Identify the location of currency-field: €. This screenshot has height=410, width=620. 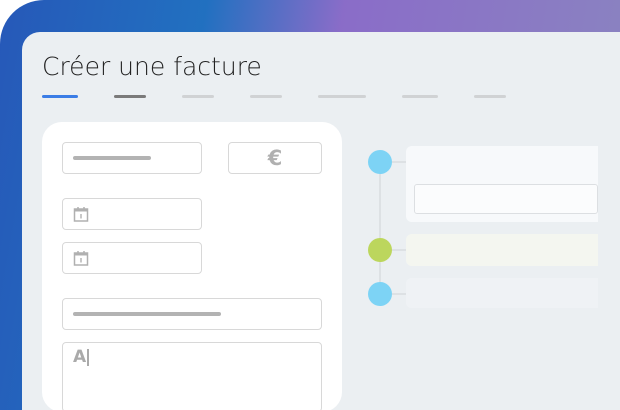
(275, 158).